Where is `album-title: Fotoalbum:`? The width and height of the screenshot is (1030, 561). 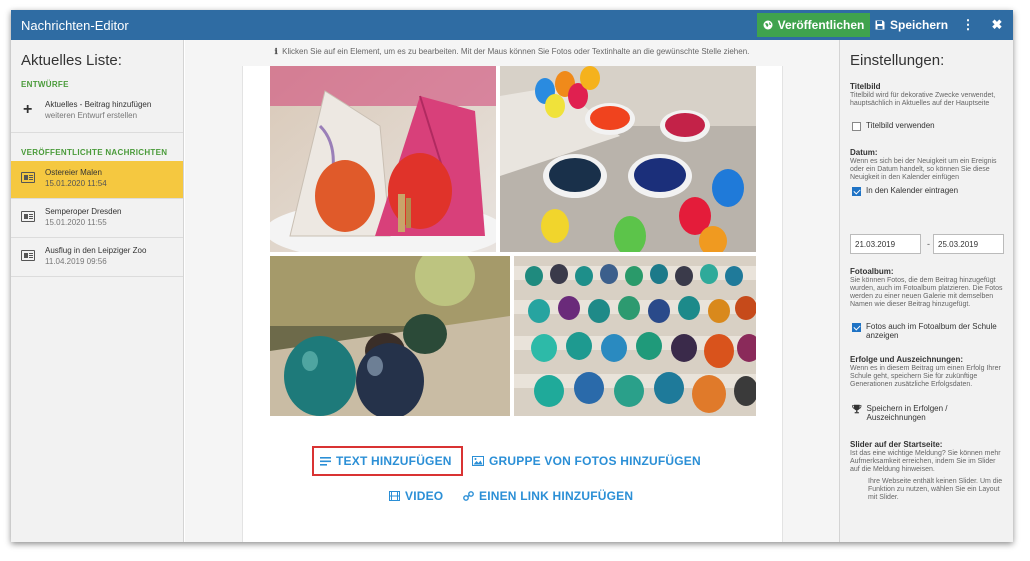 album-title: Fotoalbum: is located at coordinates (872, 271).